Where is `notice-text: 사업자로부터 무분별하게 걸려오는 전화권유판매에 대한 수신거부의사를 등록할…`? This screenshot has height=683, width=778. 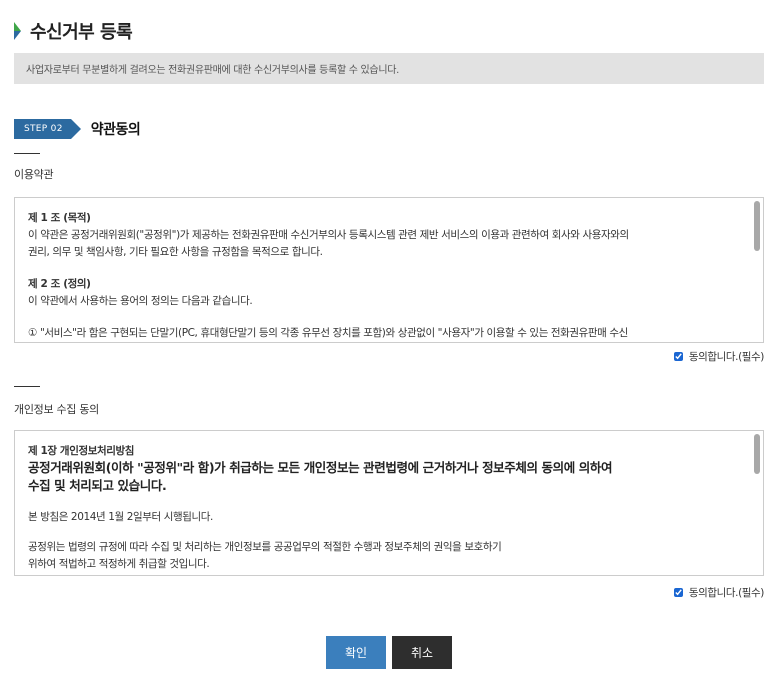
notice-text: 사업자로부터 무분별하게 걸려오는 전화권유판매에 대한 수신거부의사를 등록할… is located at coordinates (213, 70).